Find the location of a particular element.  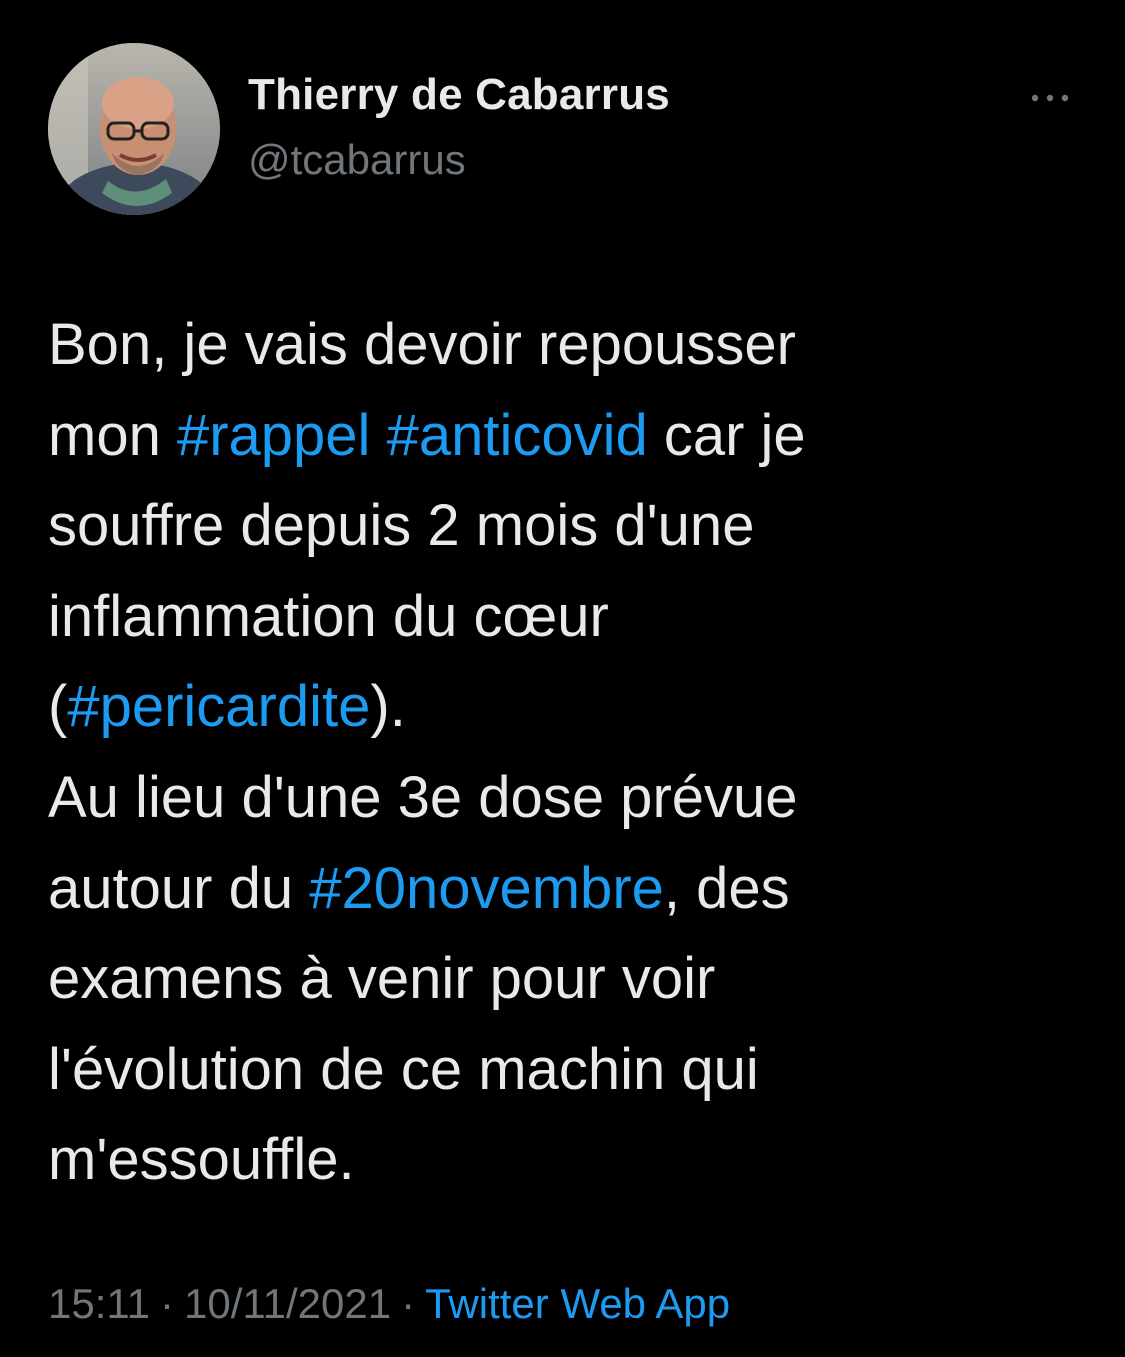

author-name: Thierry de Cabarrus is located at coordinates (459, 95).